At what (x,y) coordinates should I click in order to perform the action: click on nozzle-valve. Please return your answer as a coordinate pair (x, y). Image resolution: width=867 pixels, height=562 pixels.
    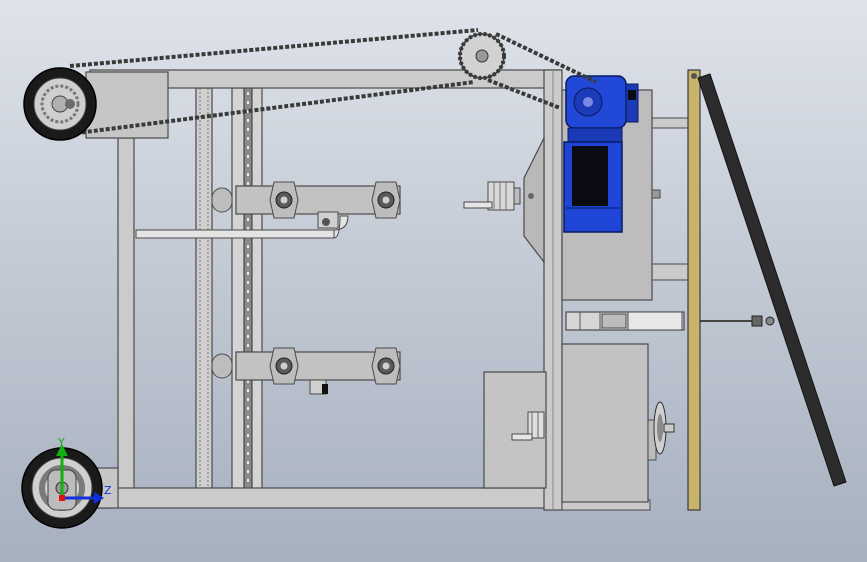
    Looking at the image, I should click on (492, 196).